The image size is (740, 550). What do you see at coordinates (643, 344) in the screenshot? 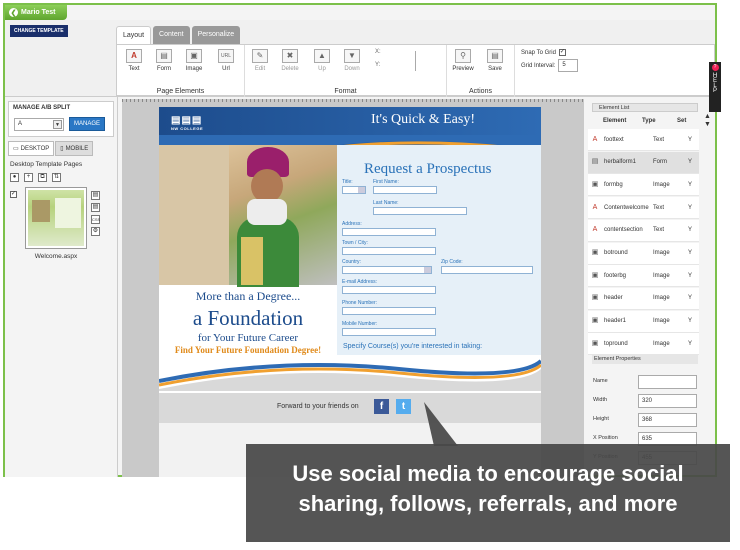
I see `element-row: ▣ topround Image Y` at bounding box center [643, 344].